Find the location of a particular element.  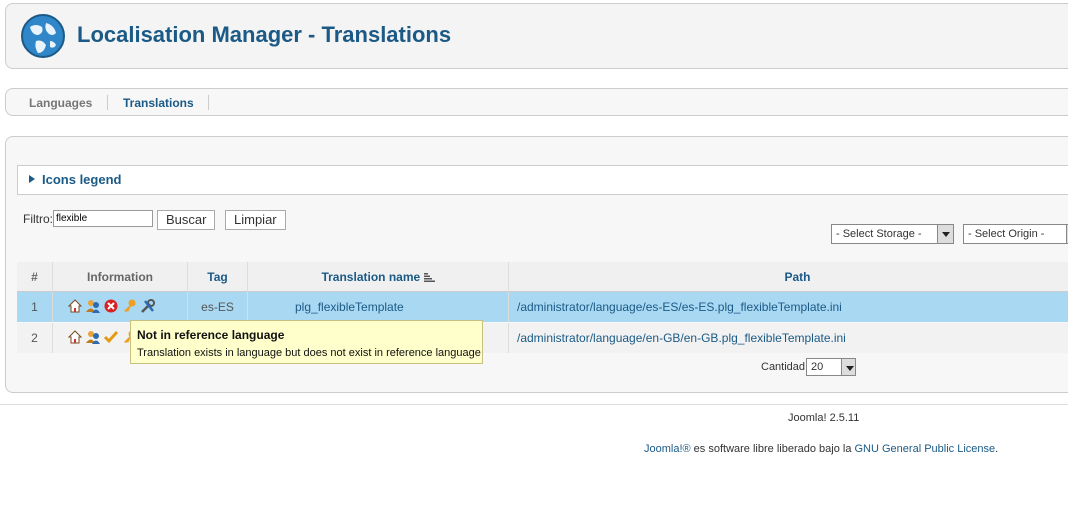

license-end: . is located at coordinates (997, 449).